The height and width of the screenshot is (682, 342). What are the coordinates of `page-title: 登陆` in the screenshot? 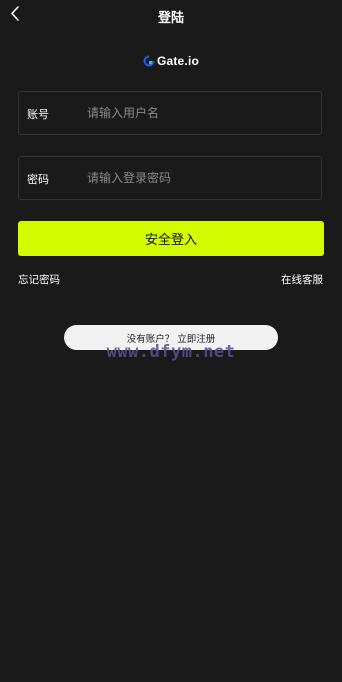 It's located at (170, 18).